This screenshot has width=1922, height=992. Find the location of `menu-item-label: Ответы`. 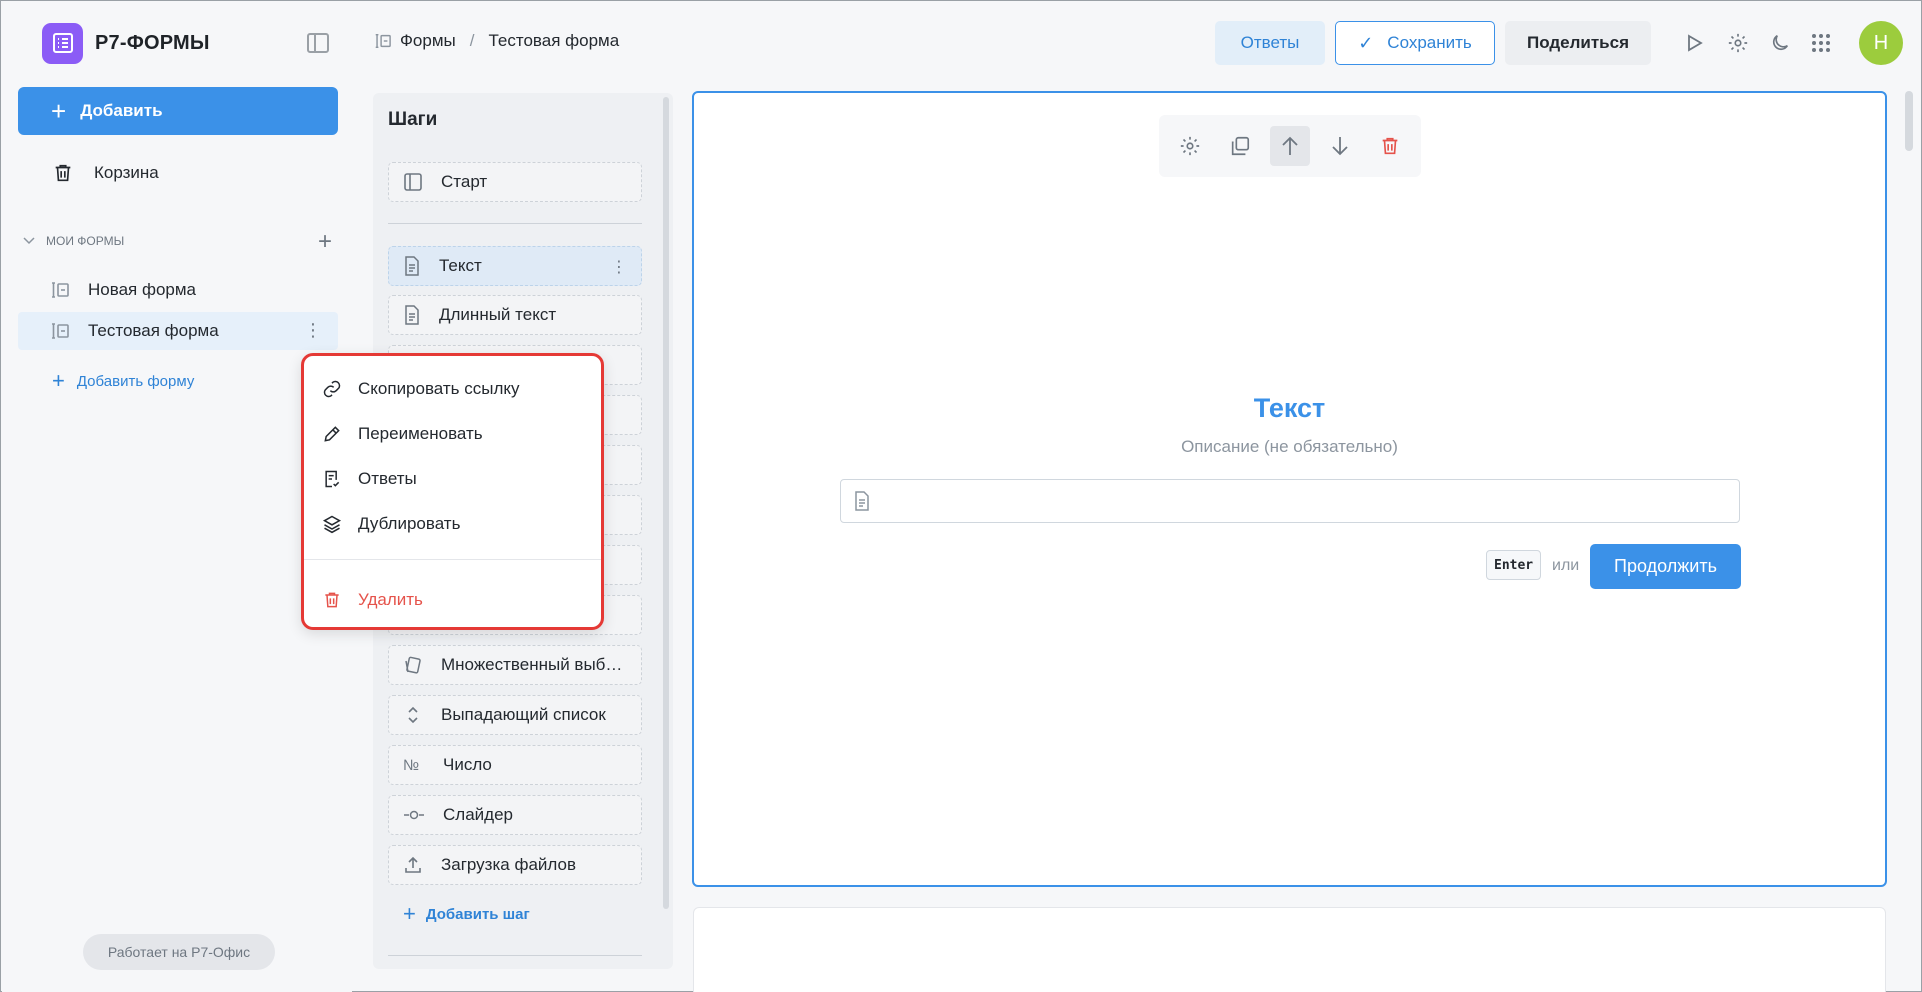

menu-item-label: Ответы is located at coordinates (387, 478).